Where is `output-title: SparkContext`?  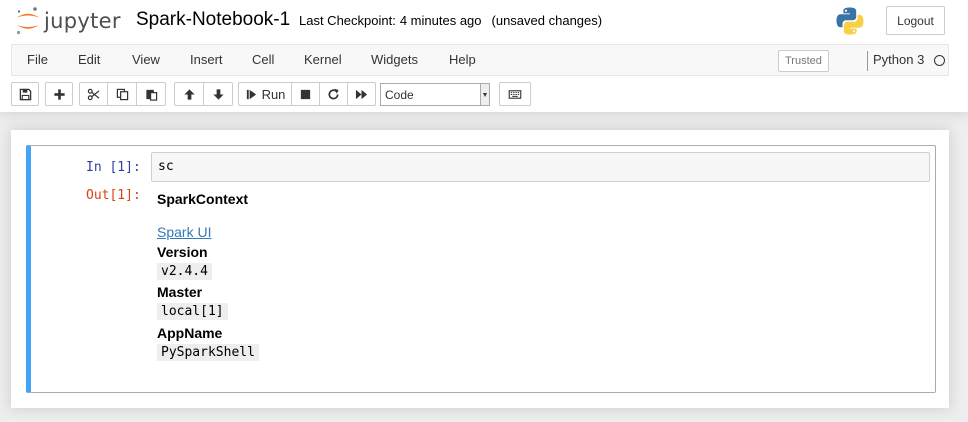
output-title: SparkContext is located at coordinates (203, 199).